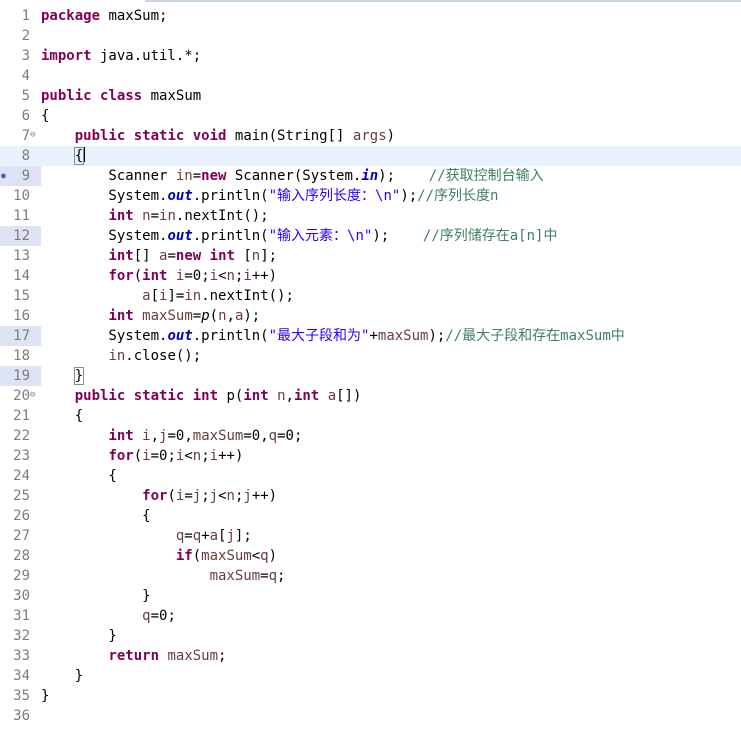  I want to click on code-line: 13 int[] a=new int [n];, so click(370, 256).